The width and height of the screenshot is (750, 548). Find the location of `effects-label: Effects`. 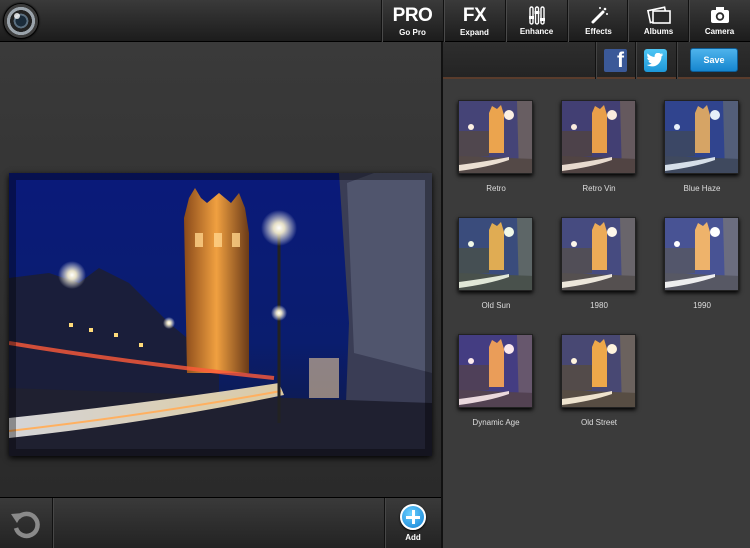

effects-label: Effects is located at coordinates (598, 31).